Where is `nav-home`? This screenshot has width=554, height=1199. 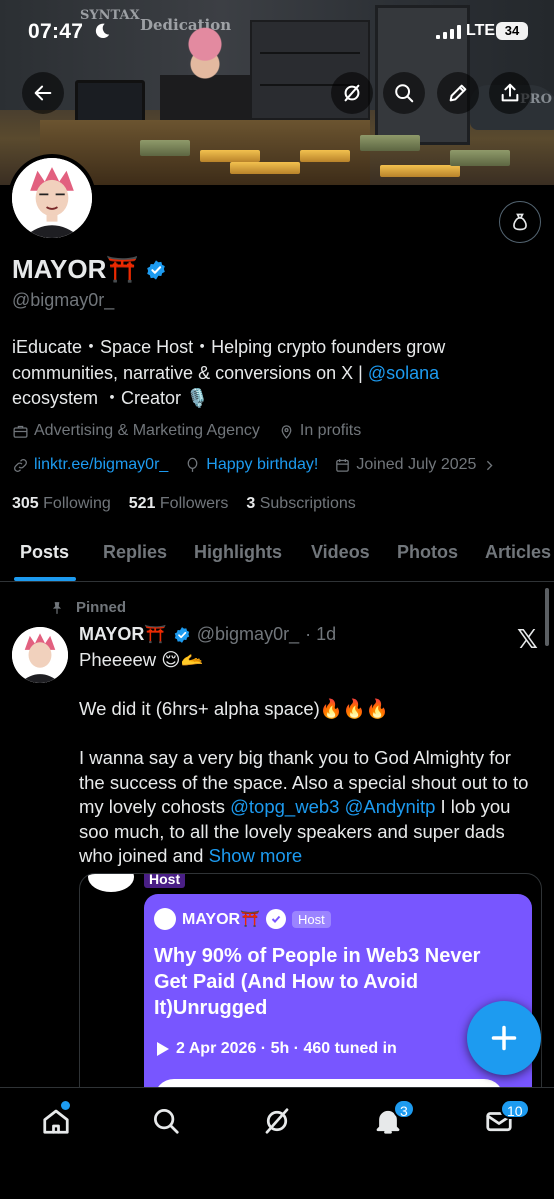 nav-home is located at coordinates (56, 1121).